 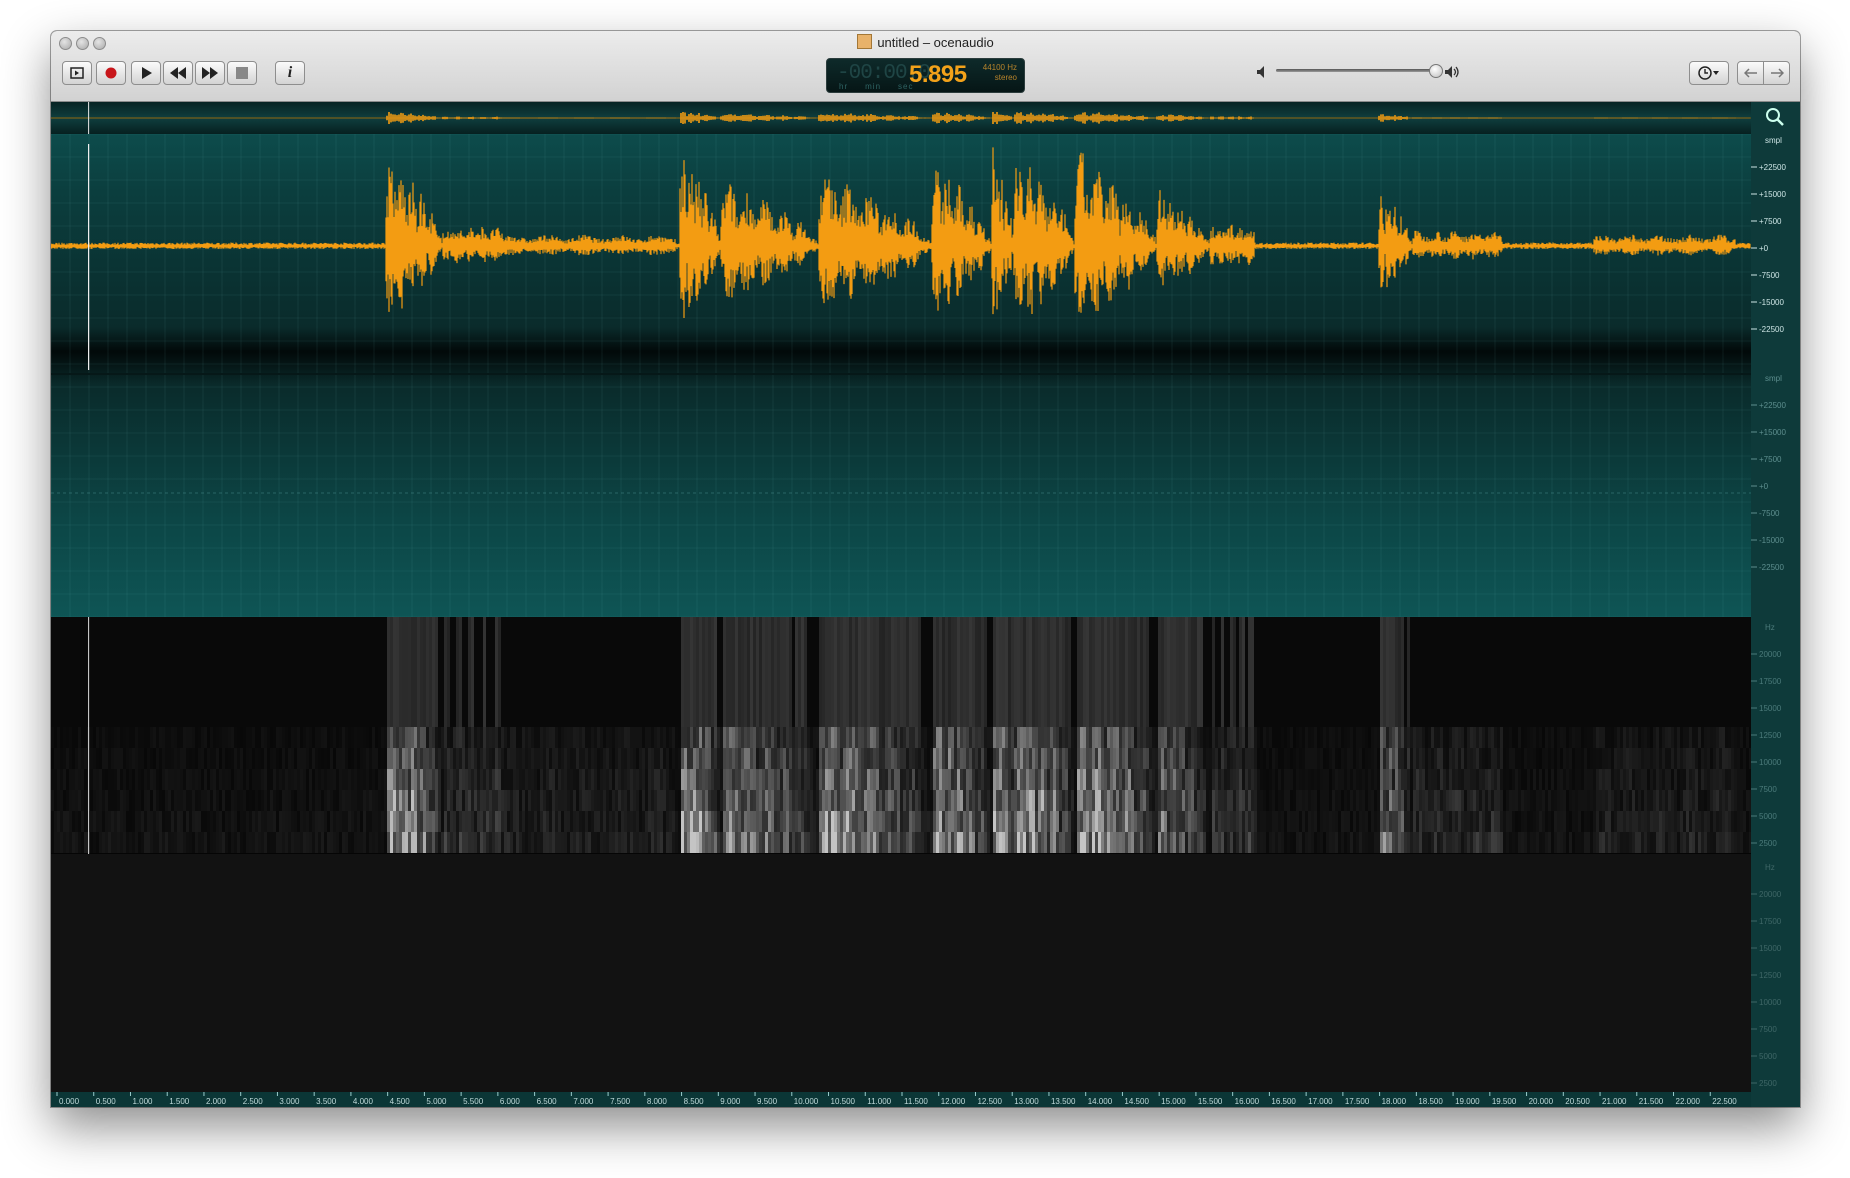 I want to click on amplitude-ch2-tick: +0, so click(x=1764, y=486).